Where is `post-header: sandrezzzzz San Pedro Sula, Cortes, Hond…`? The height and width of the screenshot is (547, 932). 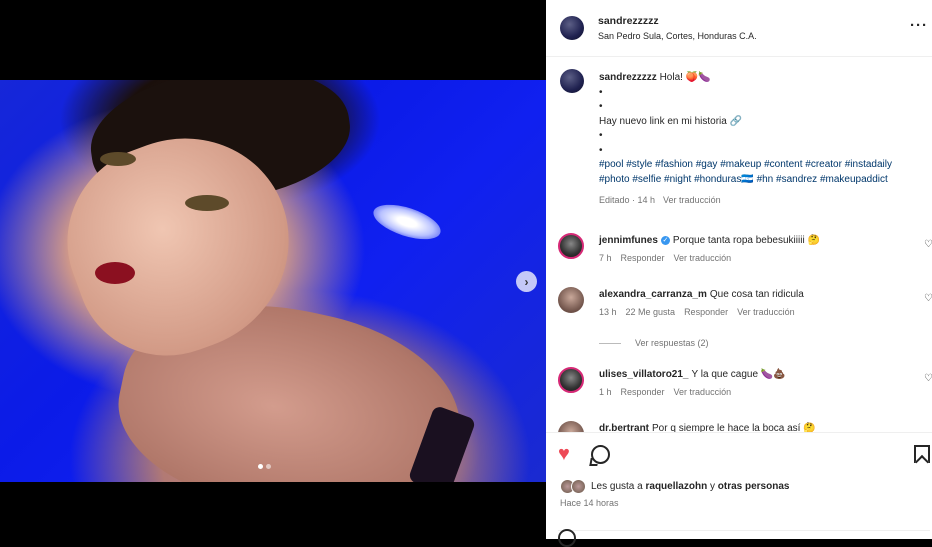
post-header: sandrezzzzz San Pedro Sula, Cortes, Hond… is located at coordinates (739, 28).